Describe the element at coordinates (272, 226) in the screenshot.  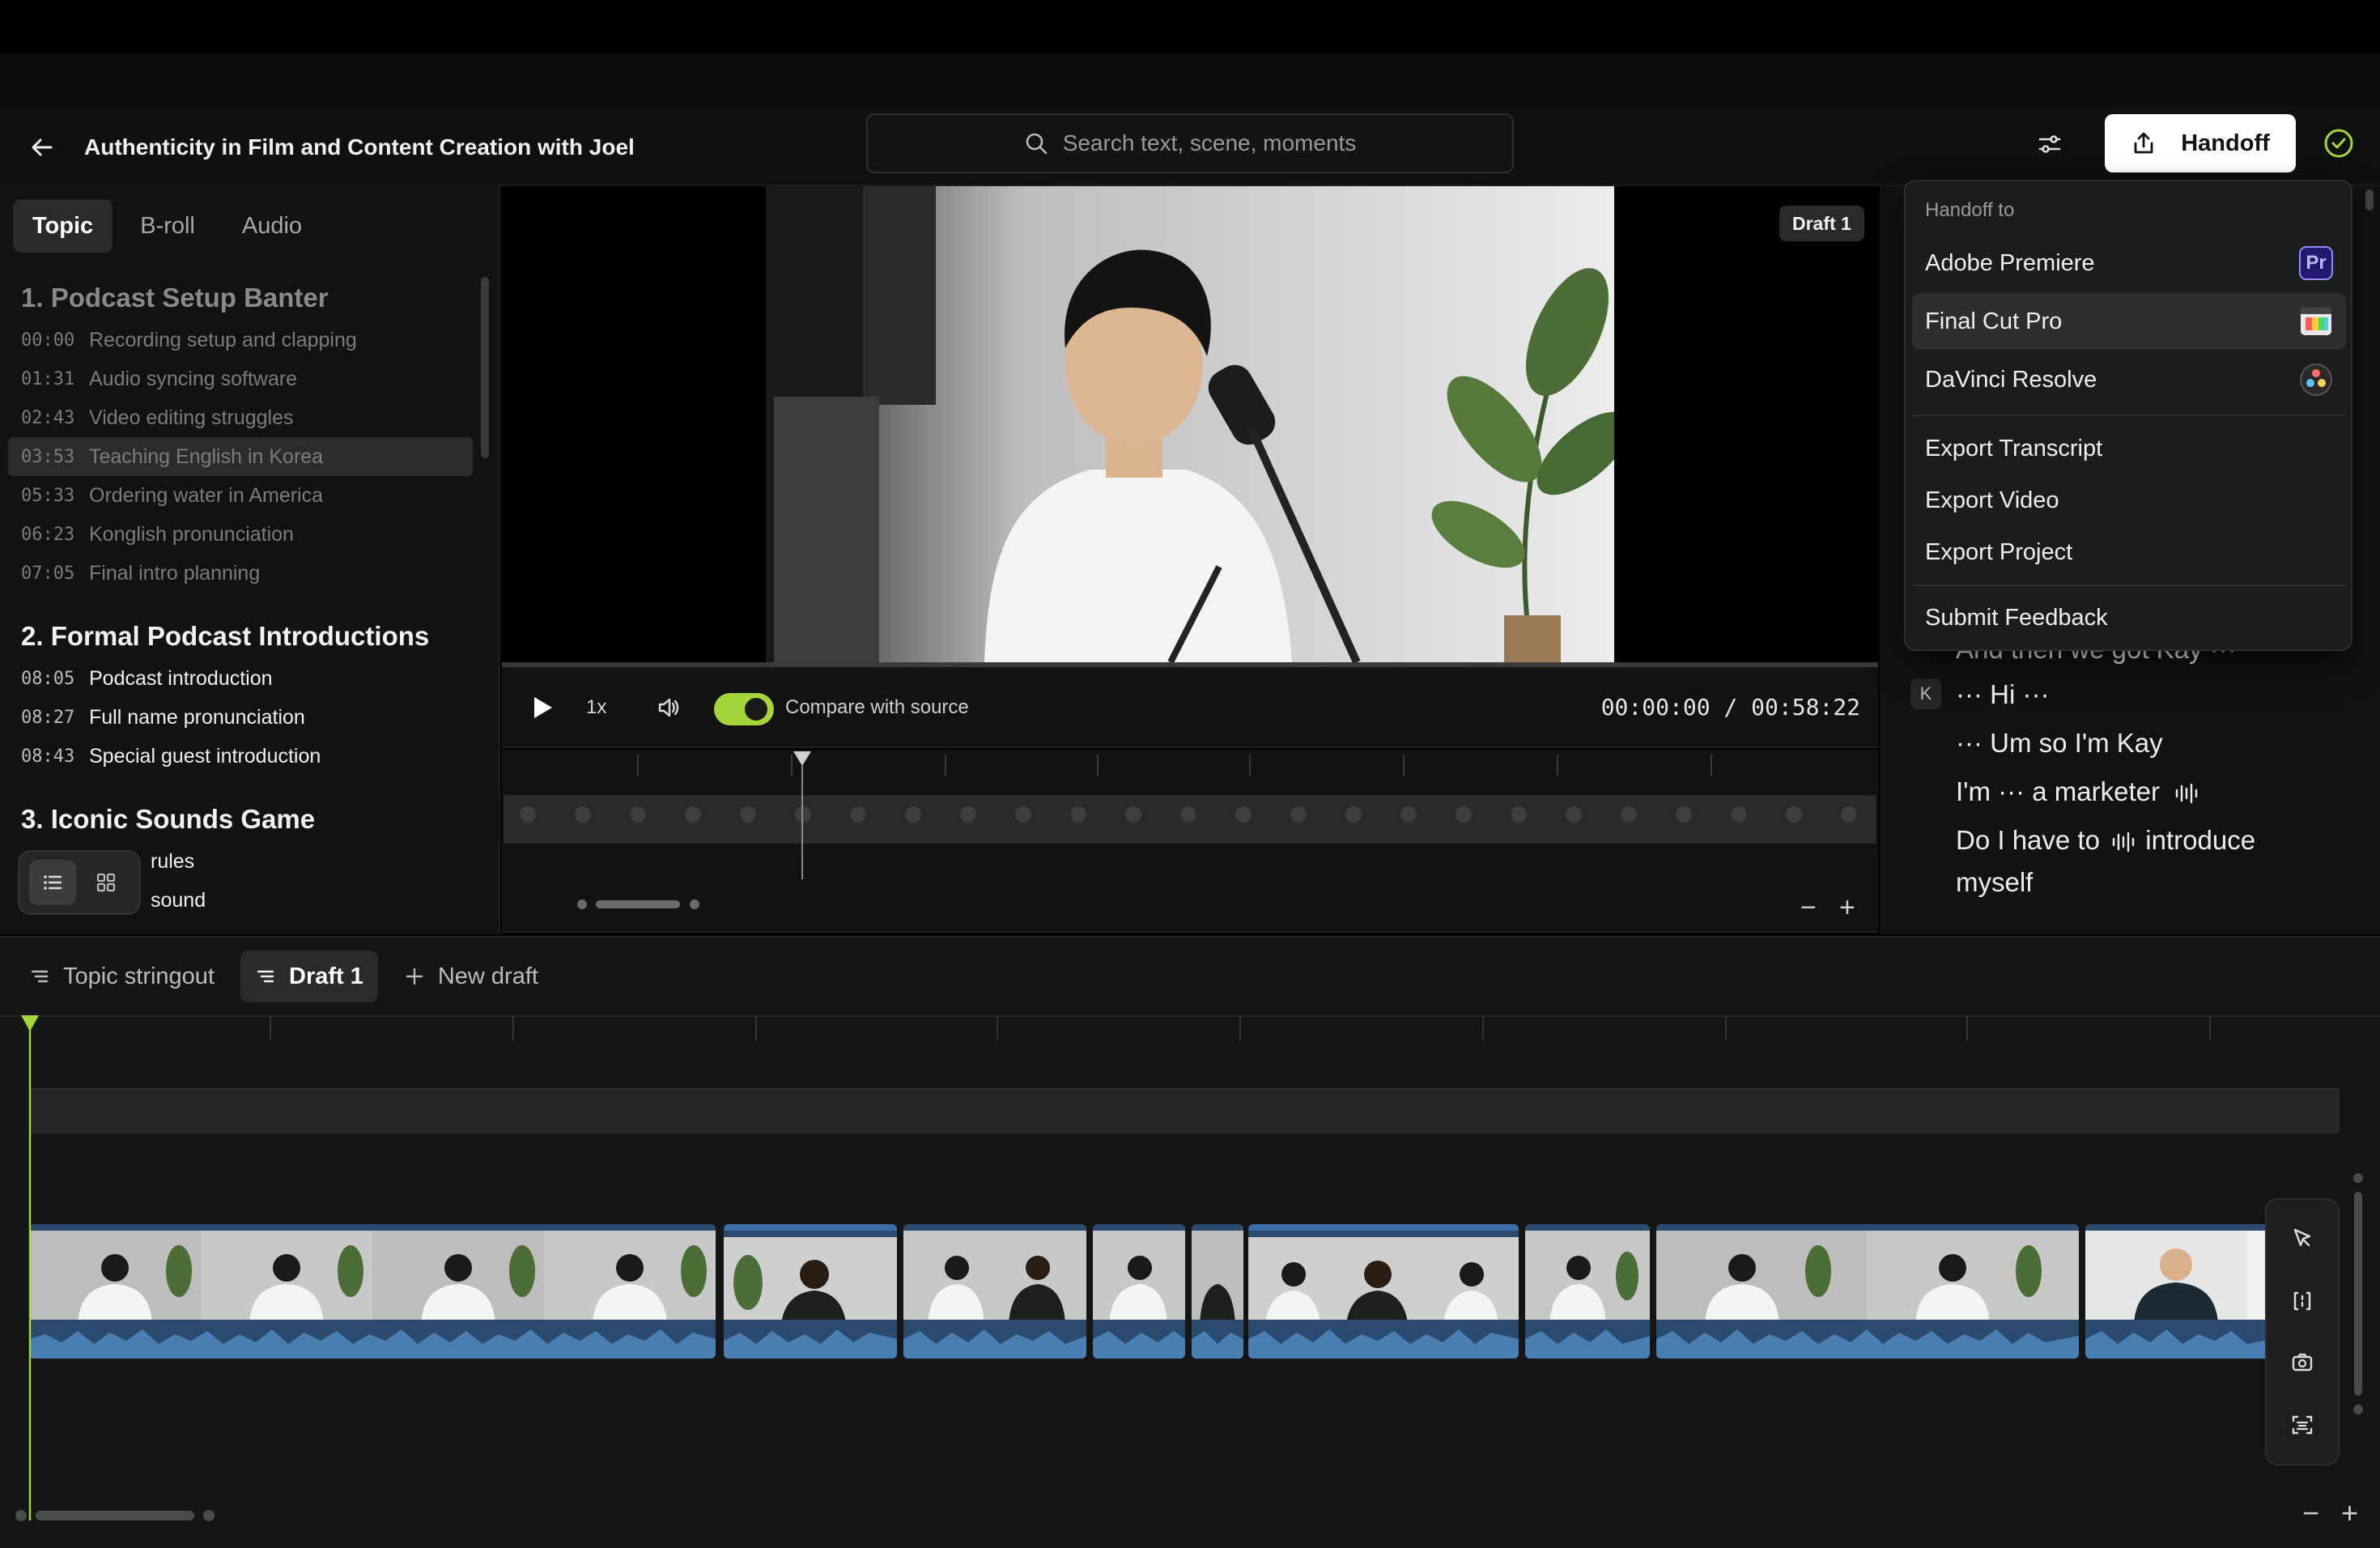
I see `tab-audio: Audio` at that location.